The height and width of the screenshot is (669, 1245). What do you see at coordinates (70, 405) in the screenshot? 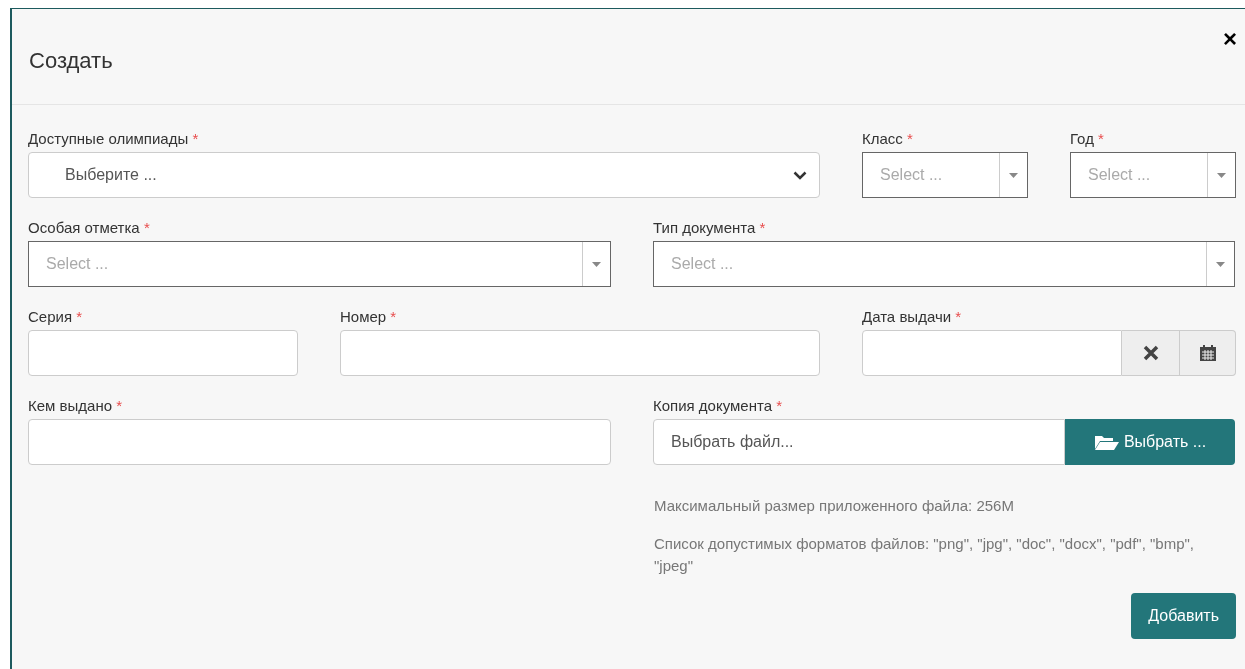
I see `field-label: Кем выдано` at bounding box center [70, 405].